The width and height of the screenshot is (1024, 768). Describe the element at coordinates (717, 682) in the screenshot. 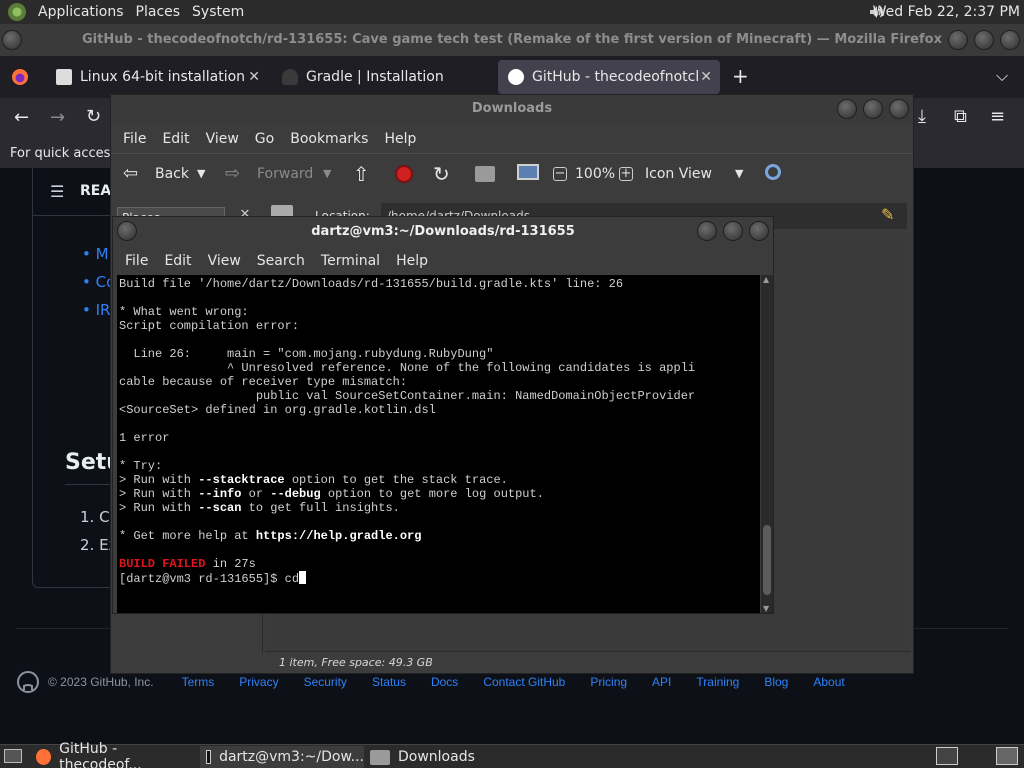

I see `footer-link-training: Training` at that location.